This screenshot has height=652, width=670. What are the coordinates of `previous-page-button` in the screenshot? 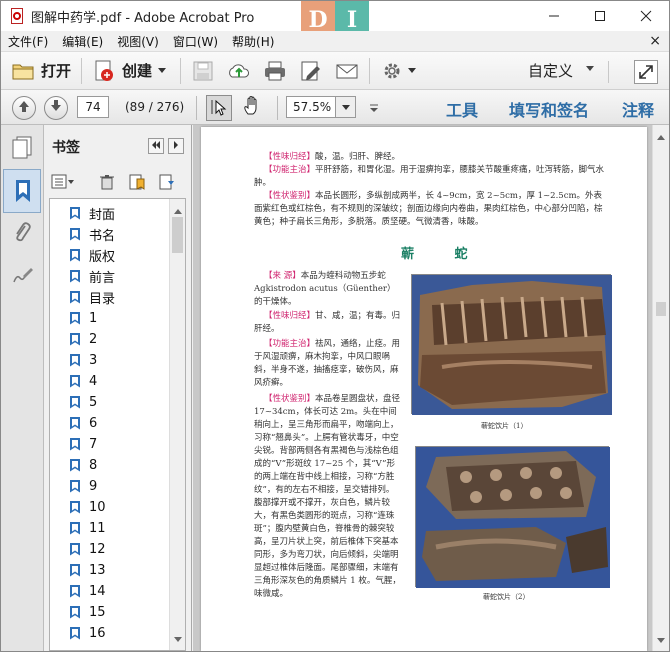 It's located at (24, 108).